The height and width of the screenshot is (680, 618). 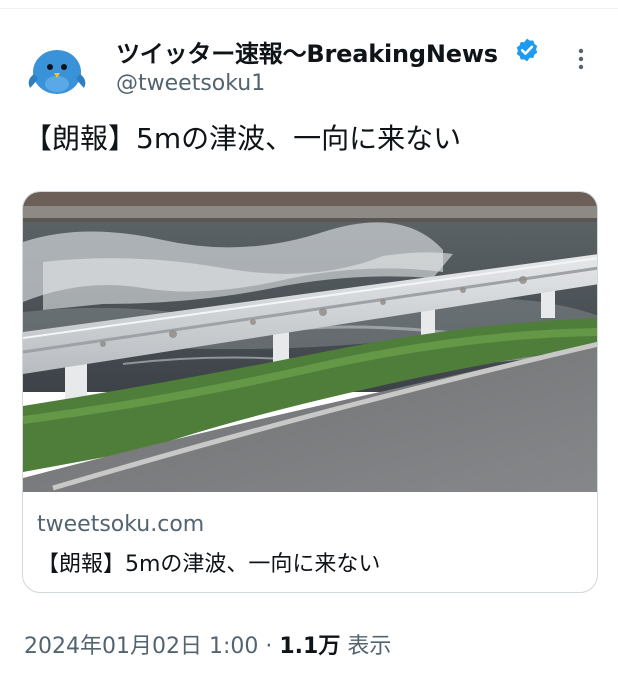 What do you see at coordinates (190, 83) in the screenshot?
I see `author-handle: @tweetsoku1` at bounding box center [190, 83].